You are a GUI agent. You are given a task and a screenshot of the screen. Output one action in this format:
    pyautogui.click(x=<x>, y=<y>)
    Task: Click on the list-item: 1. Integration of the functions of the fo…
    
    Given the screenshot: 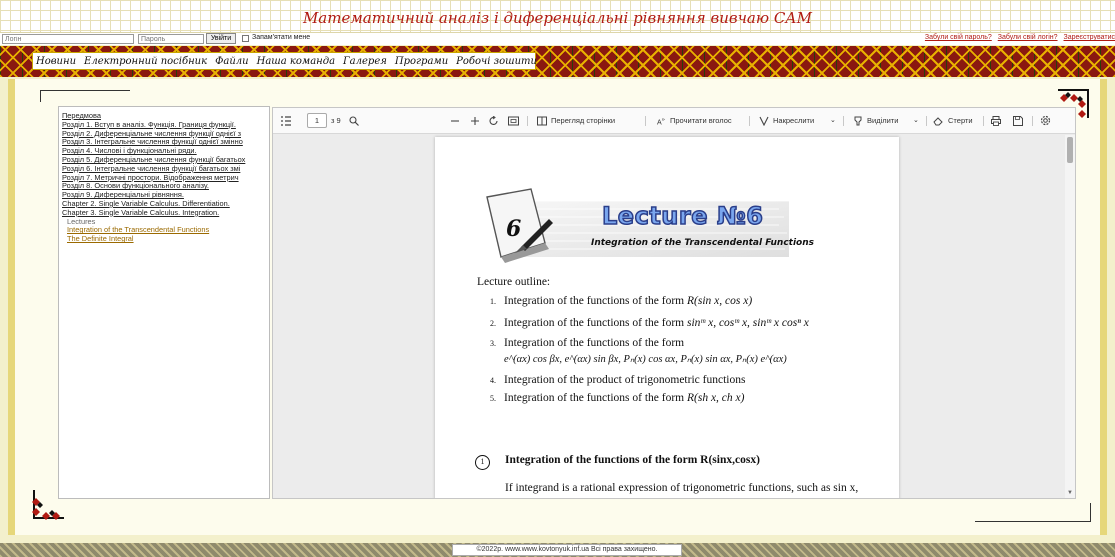 What is the action you would take?
    pyautogui.click(x=621, y=301)
    